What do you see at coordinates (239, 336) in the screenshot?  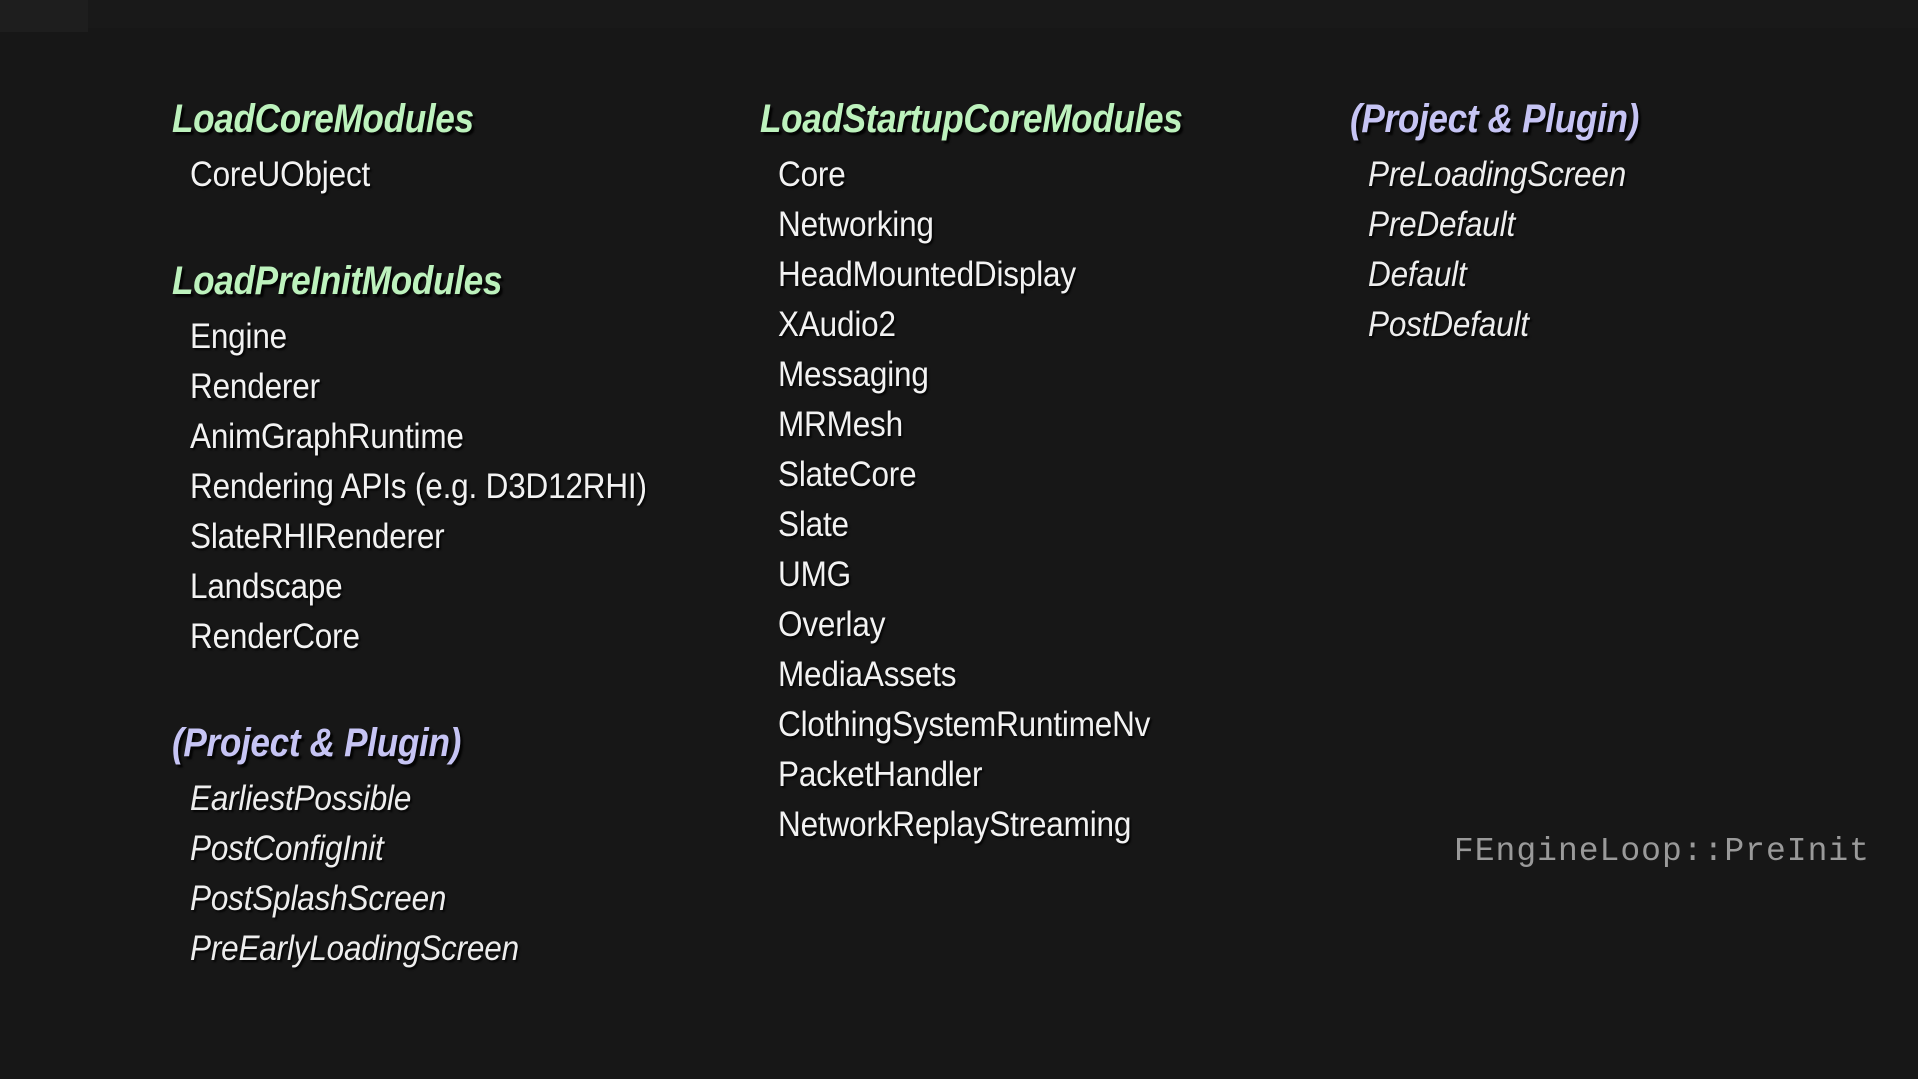 I see `list-item: Engine` at bounding box center [239, 336].